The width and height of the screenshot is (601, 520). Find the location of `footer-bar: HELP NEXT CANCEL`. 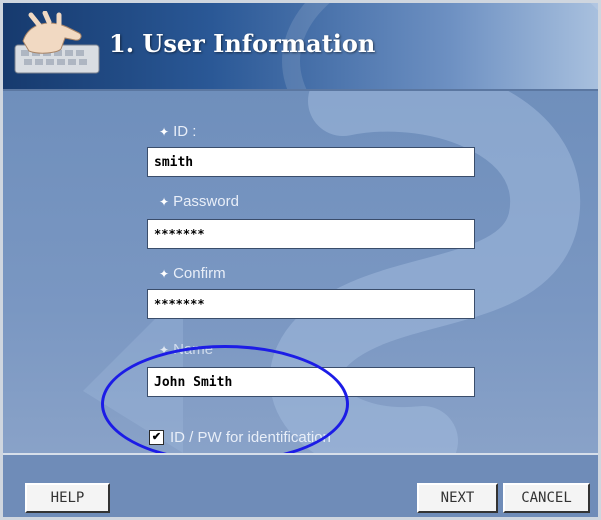

footer-bar: HELP NEXT CANCEL is located at coordinates (300, 485).